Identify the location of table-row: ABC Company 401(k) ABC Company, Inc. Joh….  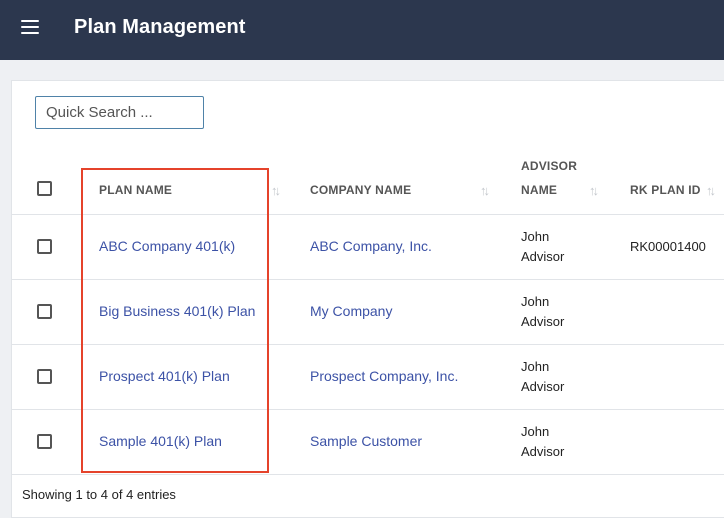
(368, 247).